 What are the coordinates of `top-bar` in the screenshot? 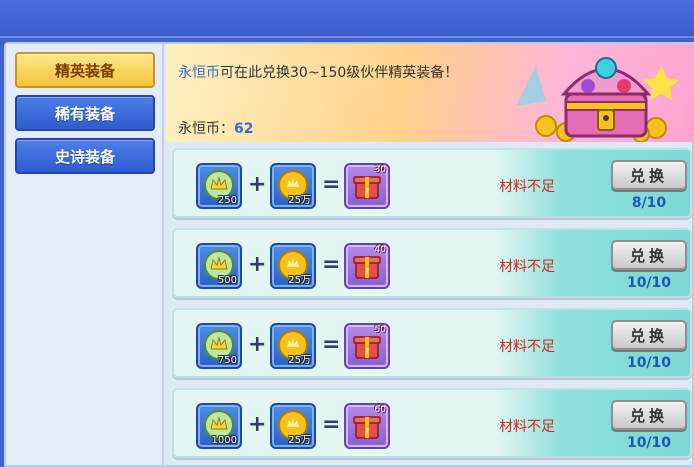 It's located at (347, 19).